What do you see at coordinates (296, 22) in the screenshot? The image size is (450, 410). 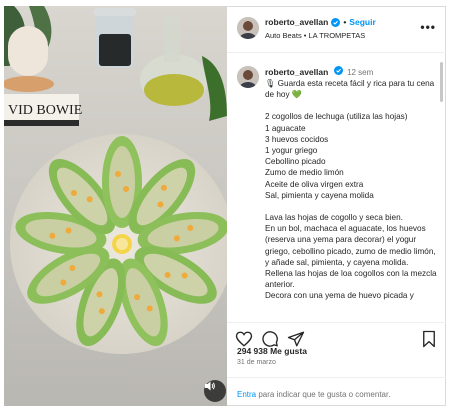 I see `username-link: roberto_avellan` at bounding box center [296, 22].